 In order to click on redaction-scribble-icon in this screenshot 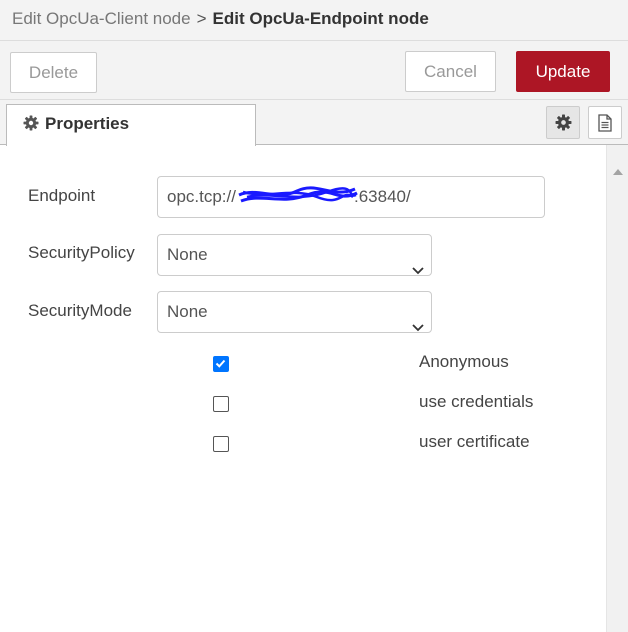, I will do `click(298, 194)`.